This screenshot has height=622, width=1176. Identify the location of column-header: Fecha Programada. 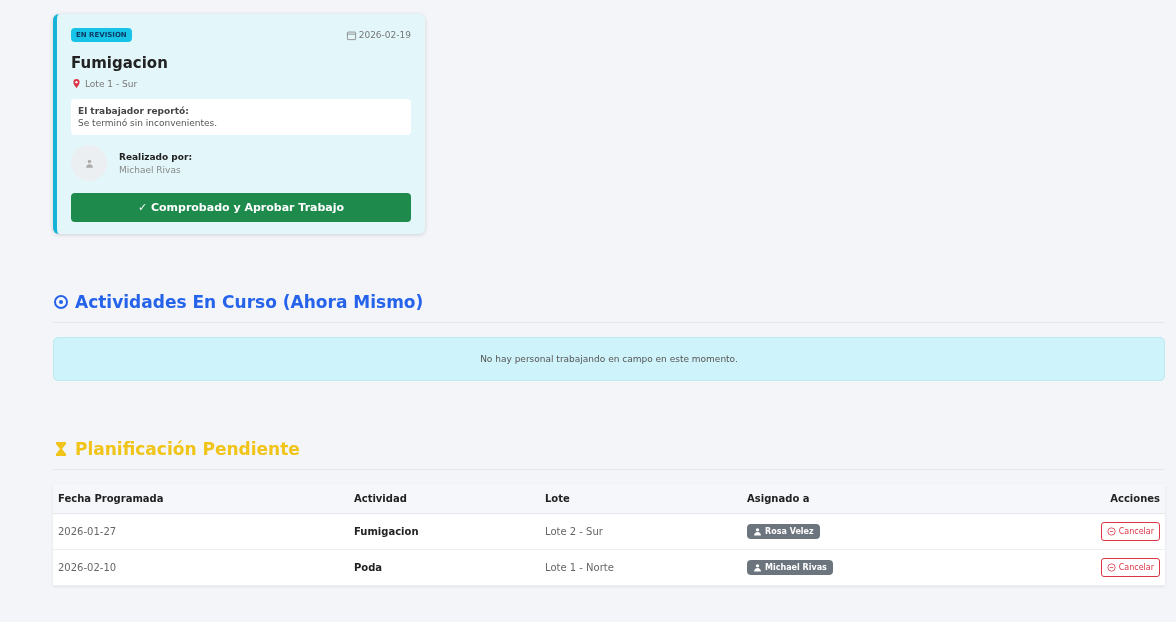
(201, 499).